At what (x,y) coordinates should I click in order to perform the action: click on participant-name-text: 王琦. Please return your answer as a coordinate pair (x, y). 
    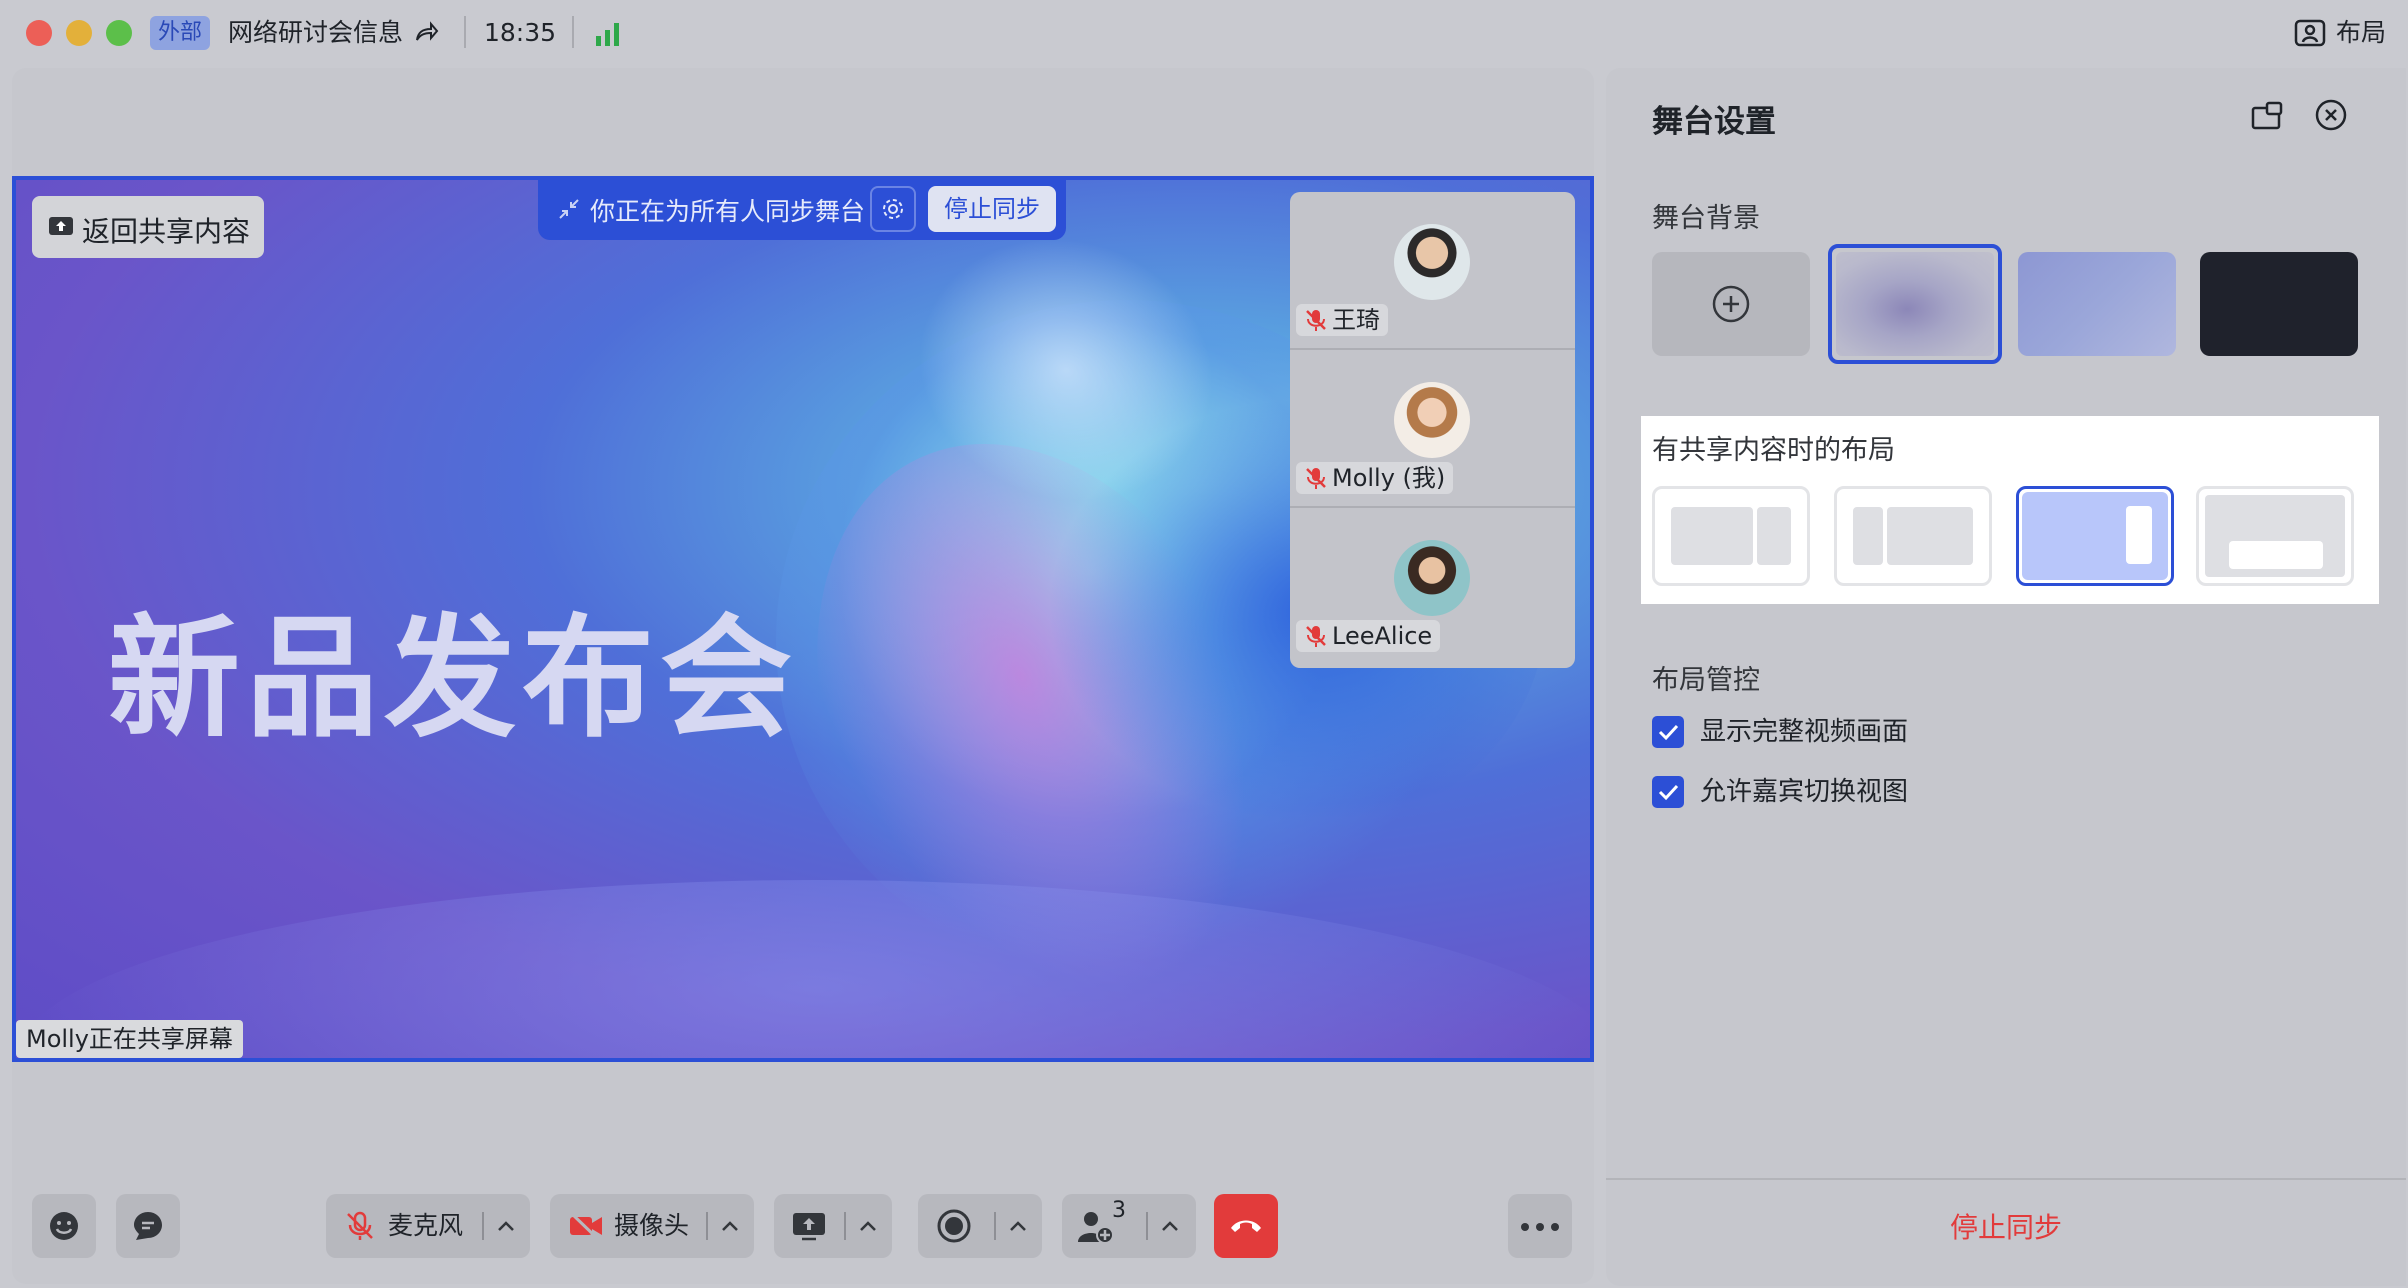
    Looking at the image, I should click on (1356, 320).